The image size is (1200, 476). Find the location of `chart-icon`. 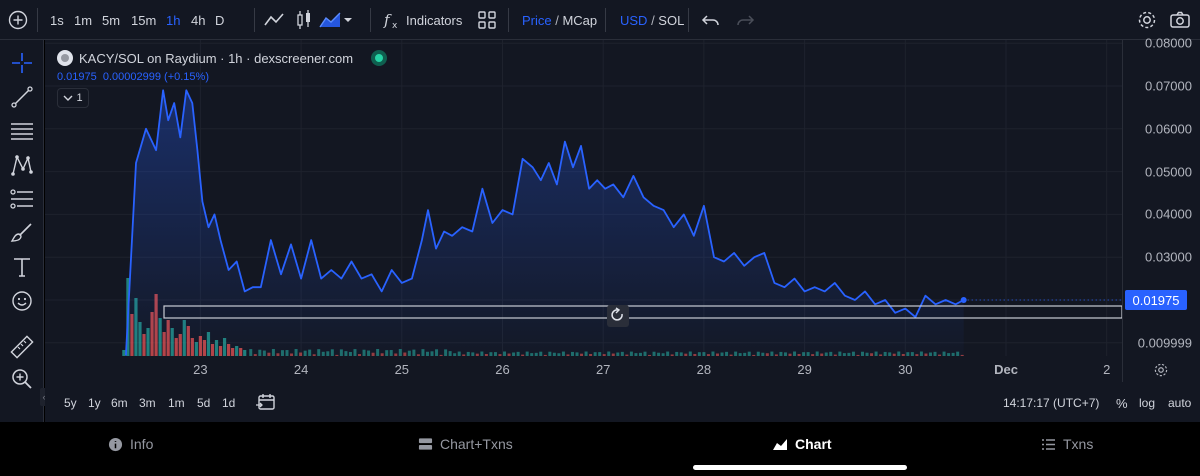

chart-icon is located at coordinates (780, 444).